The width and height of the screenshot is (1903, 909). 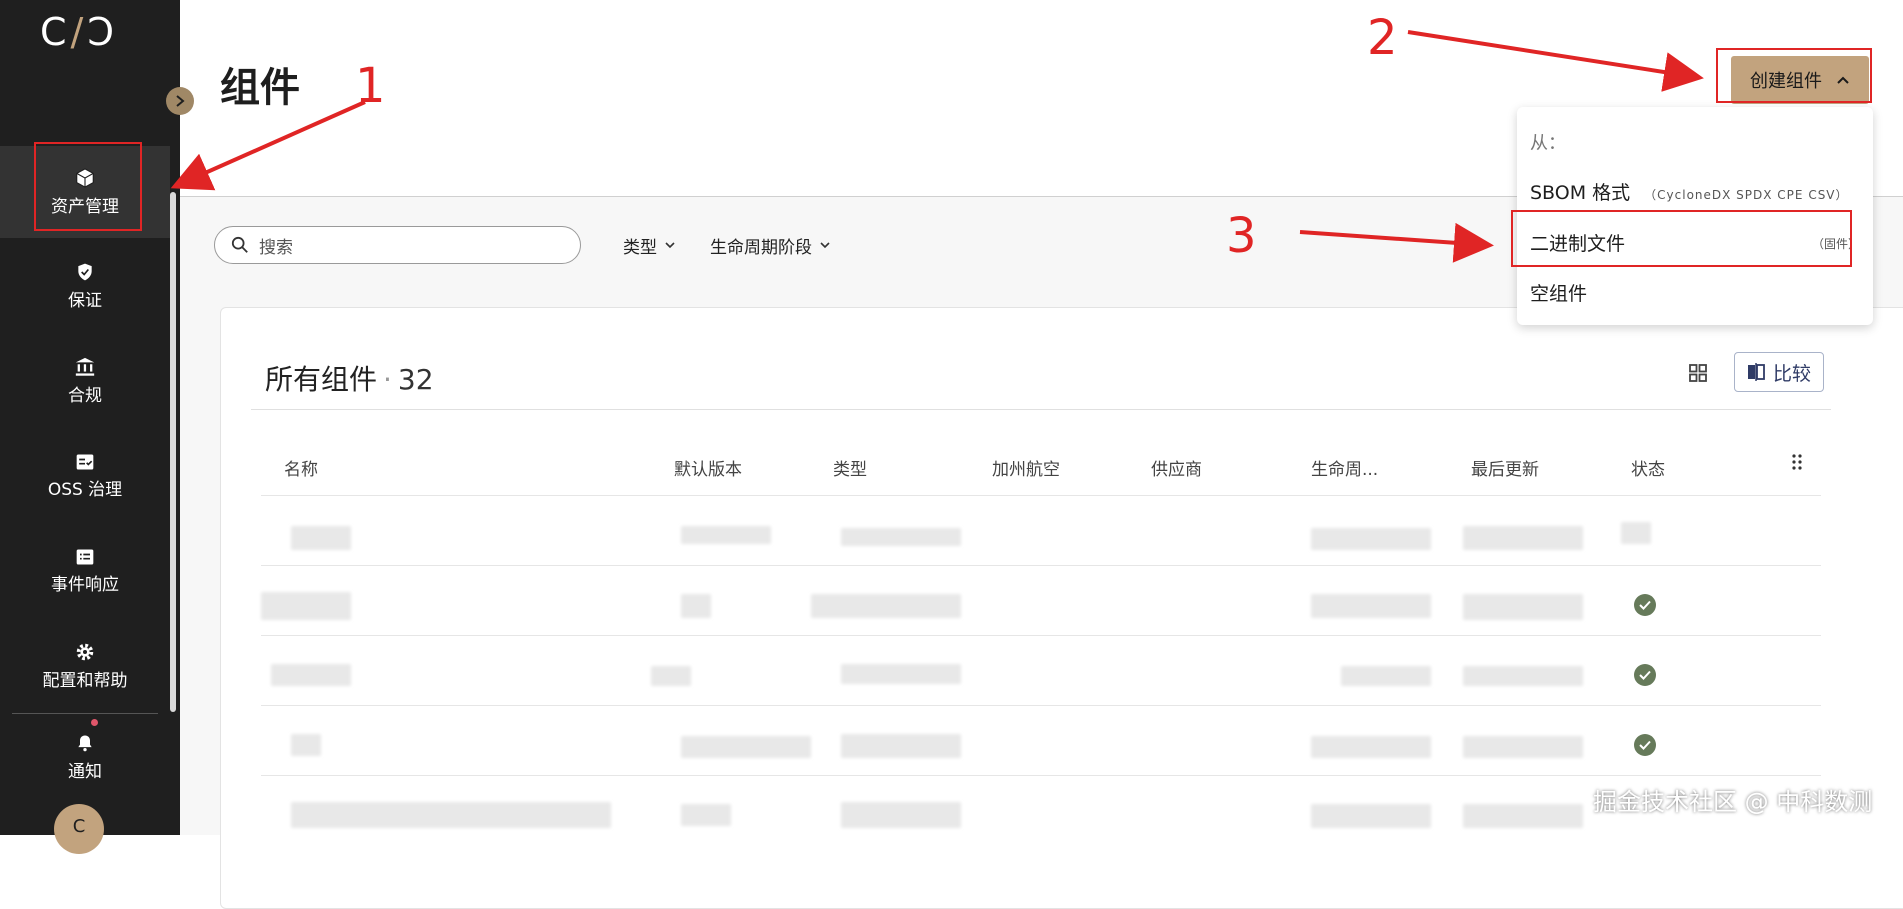 What do you see at coordinates (1026, 467) in the screenshot?
I see `column-header-calair: 加州航空` at bounding box center [1026, 467].